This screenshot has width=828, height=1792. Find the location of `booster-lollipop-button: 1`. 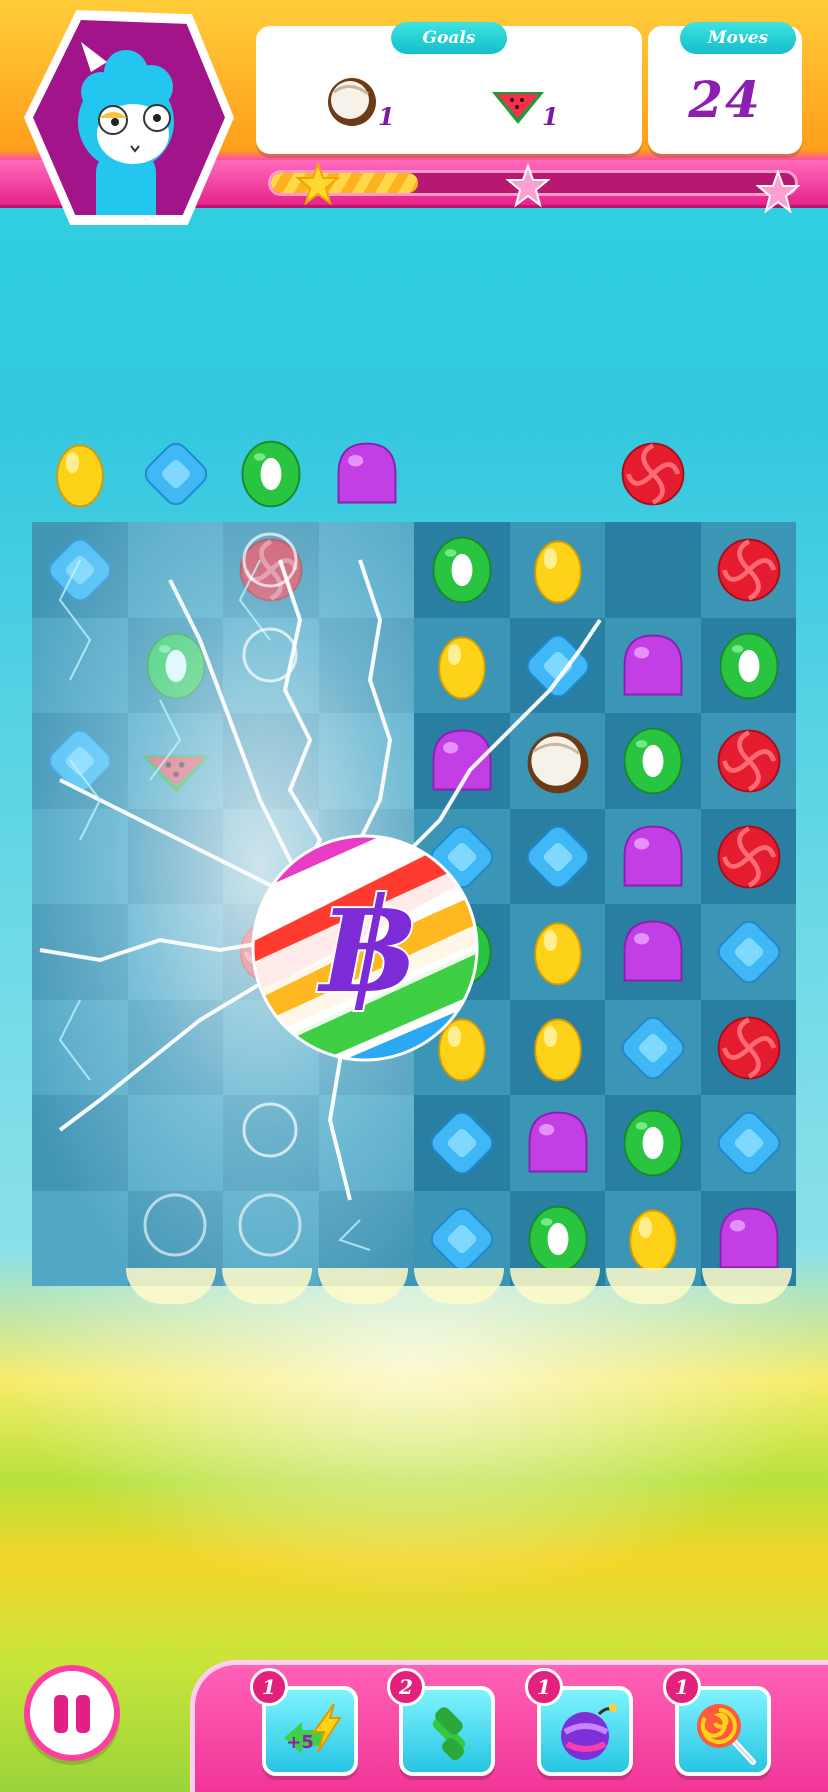

booster-lollipop-button: 1 is located at coordinates (717, 1722).